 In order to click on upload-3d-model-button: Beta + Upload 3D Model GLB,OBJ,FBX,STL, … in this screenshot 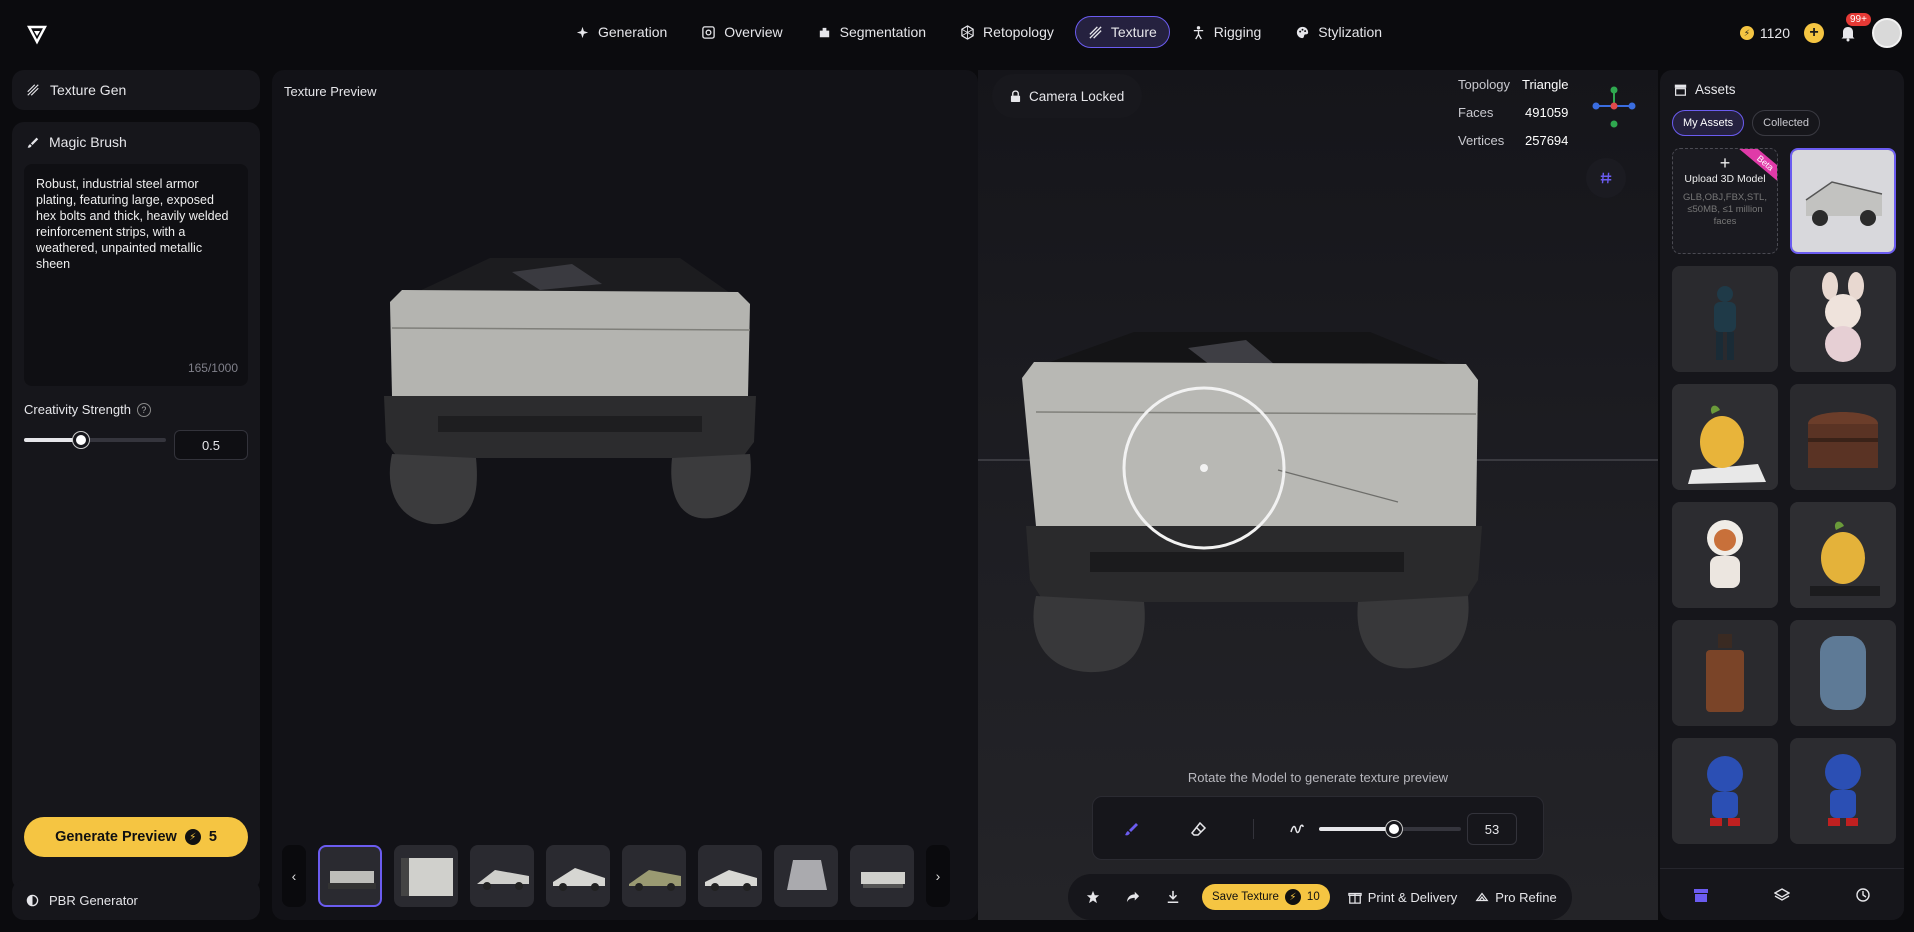, I will do `click(1725, 201)`.